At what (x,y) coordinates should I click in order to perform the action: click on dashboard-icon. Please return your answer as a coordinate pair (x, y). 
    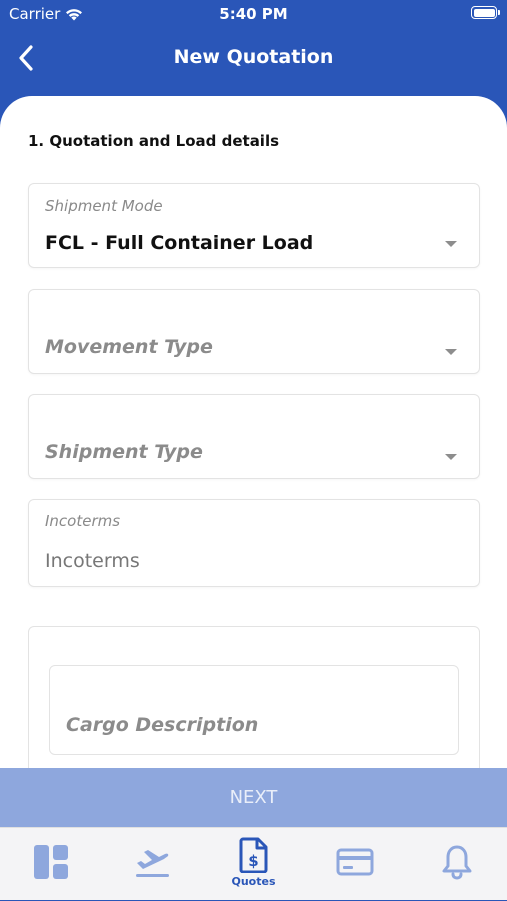
    Looking at the image, I should click on (50, 862).